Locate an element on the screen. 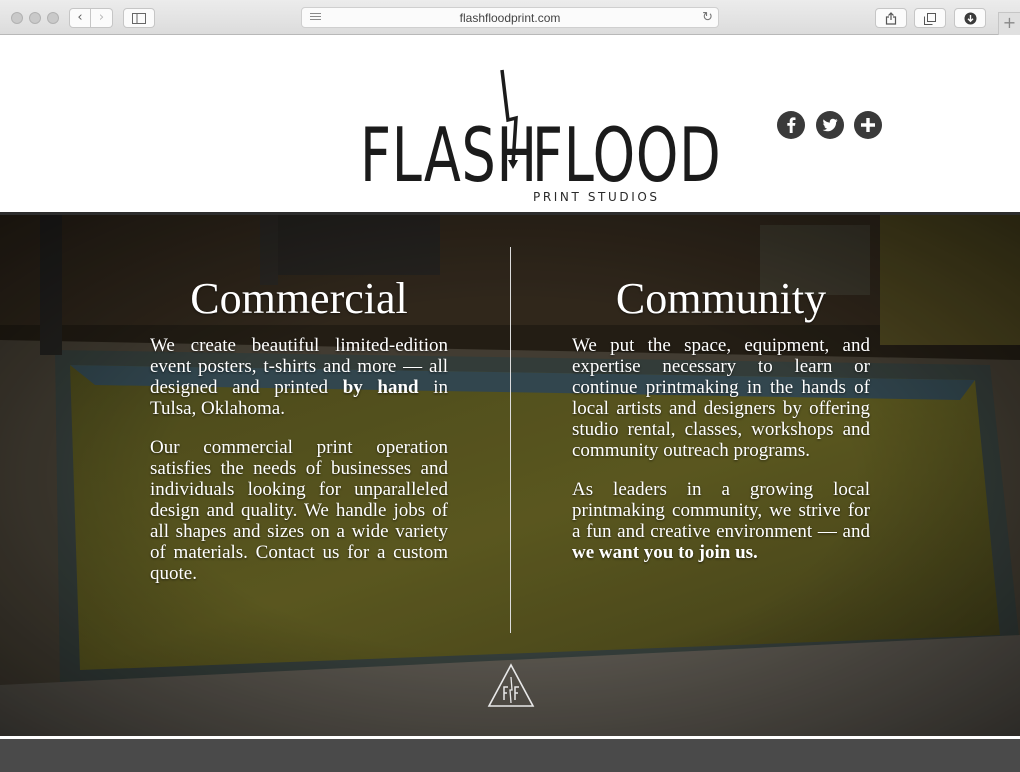 This screenshot has width=1020, height=772. zoom-window-button is located at coordinates (53, 18).